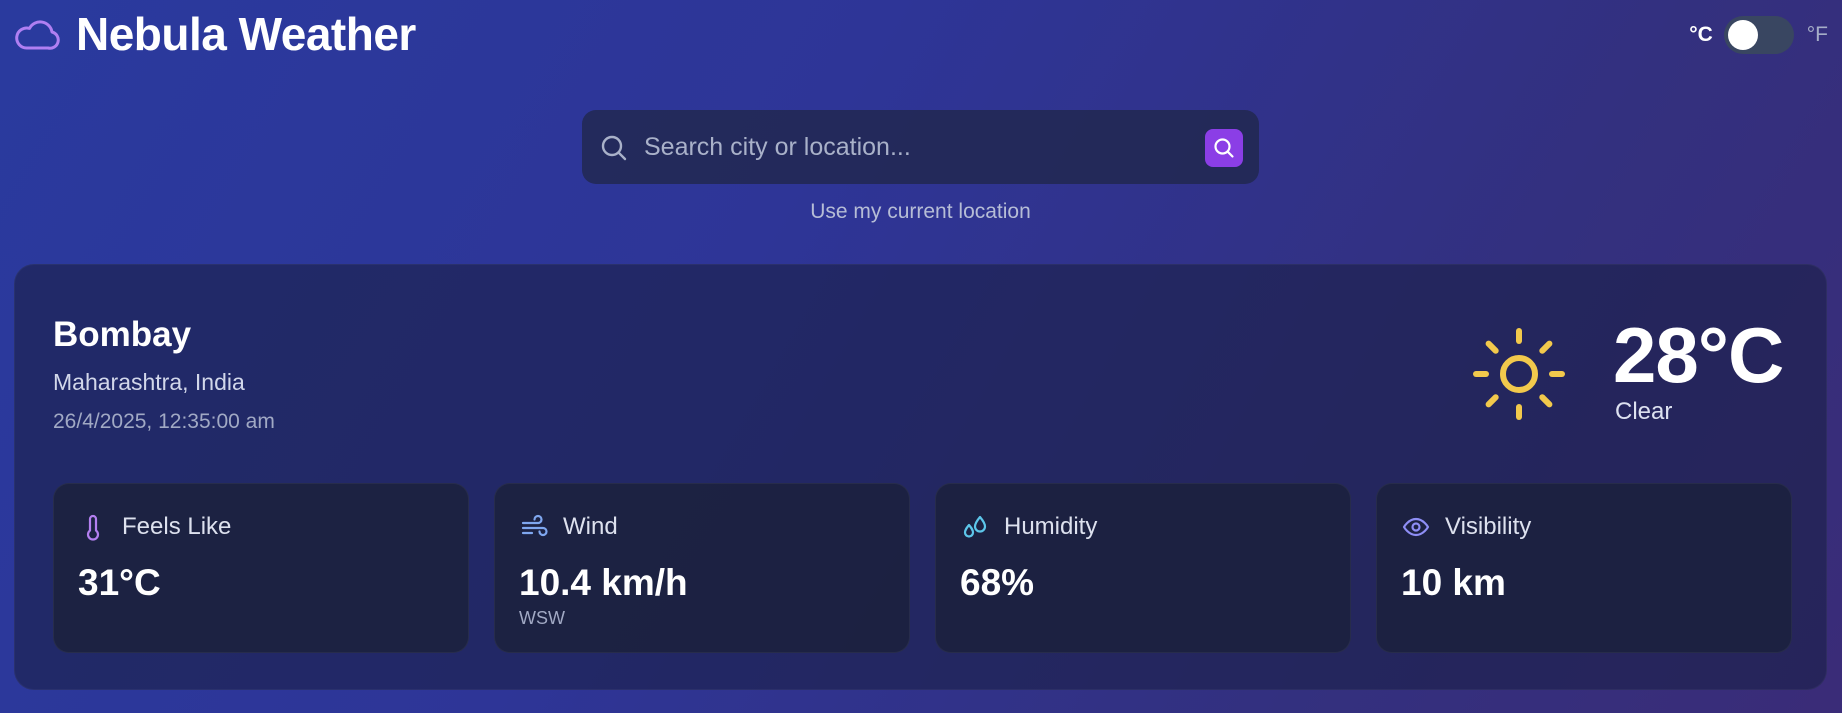  What do you see at coordinates (1143, 568) in the screenshot?
I see `stat-card-humidity: Humidity 68%` at bounding box center [1143, 568].